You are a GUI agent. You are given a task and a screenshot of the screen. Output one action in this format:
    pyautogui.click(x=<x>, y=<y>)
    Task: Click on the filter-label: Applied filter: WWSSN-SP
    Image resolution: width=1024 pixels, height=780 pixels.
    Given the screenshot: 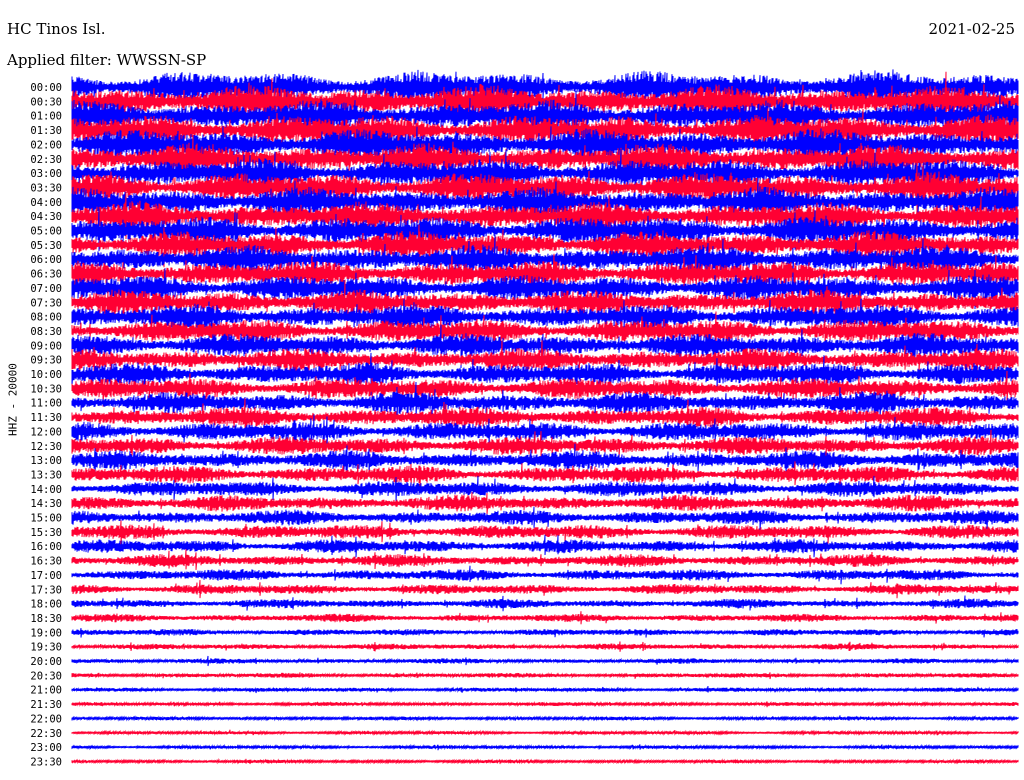 What is the action you would take?
    pyautogui.click(x=107, y=60)
    